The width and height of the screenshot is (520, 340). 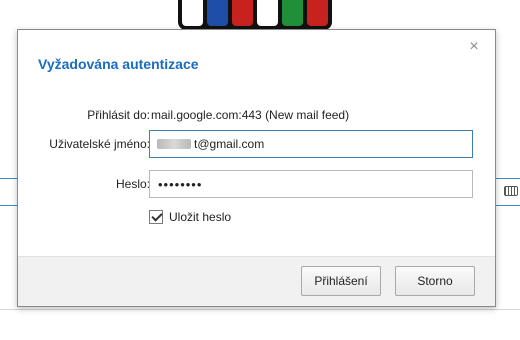 I want to click on dialog-footer: Přihlášení Storno, so click(x=256, y=281).